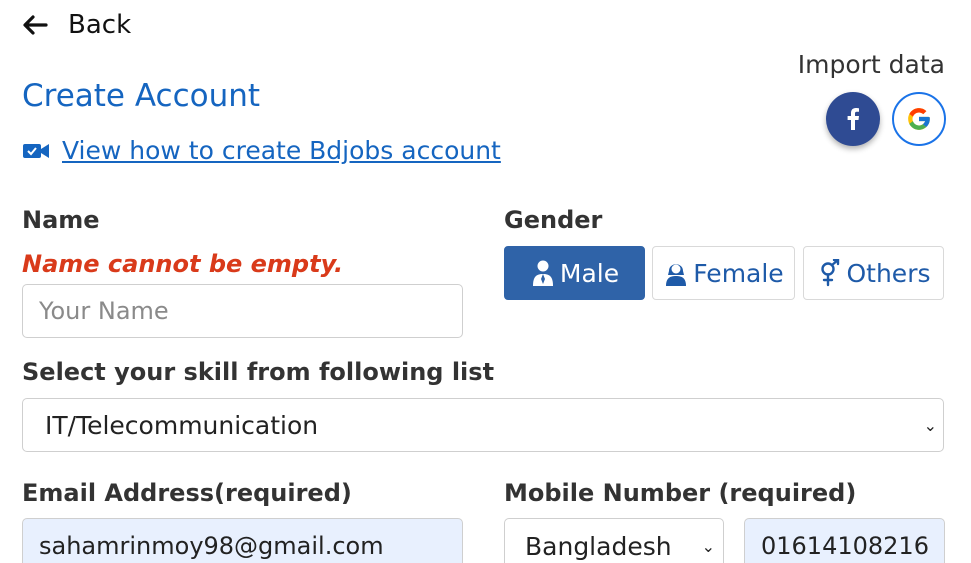 The image size is (971, 563). I want to click on skill-selected-value: IT/Telecommunication, so click(182, 425).